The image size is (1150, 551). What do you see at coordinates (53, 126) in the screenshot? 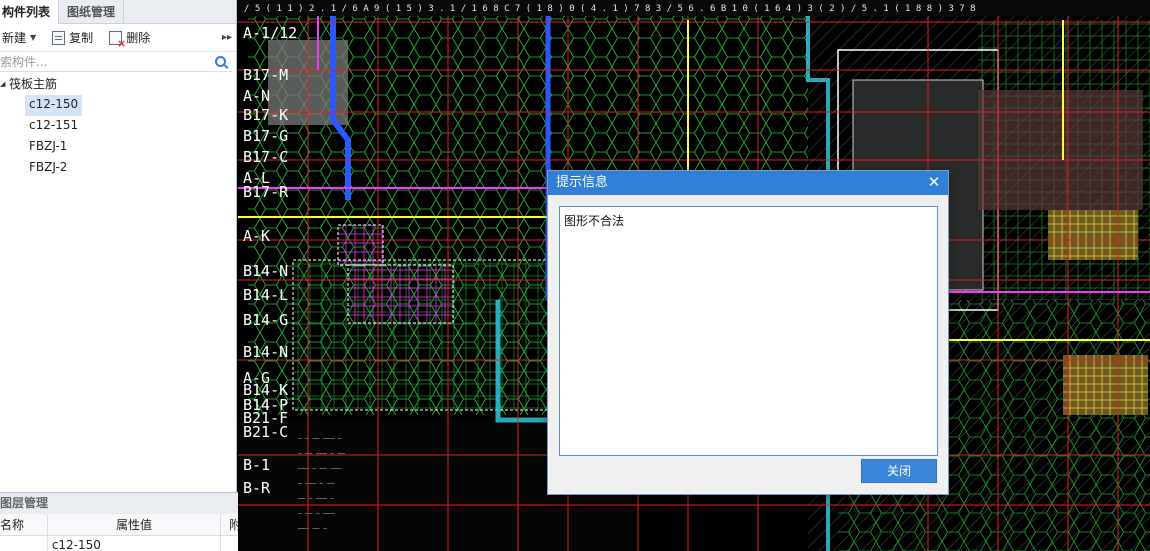
I see `tree-item-c12-151: c12-151` at bounding box center [53, 126].